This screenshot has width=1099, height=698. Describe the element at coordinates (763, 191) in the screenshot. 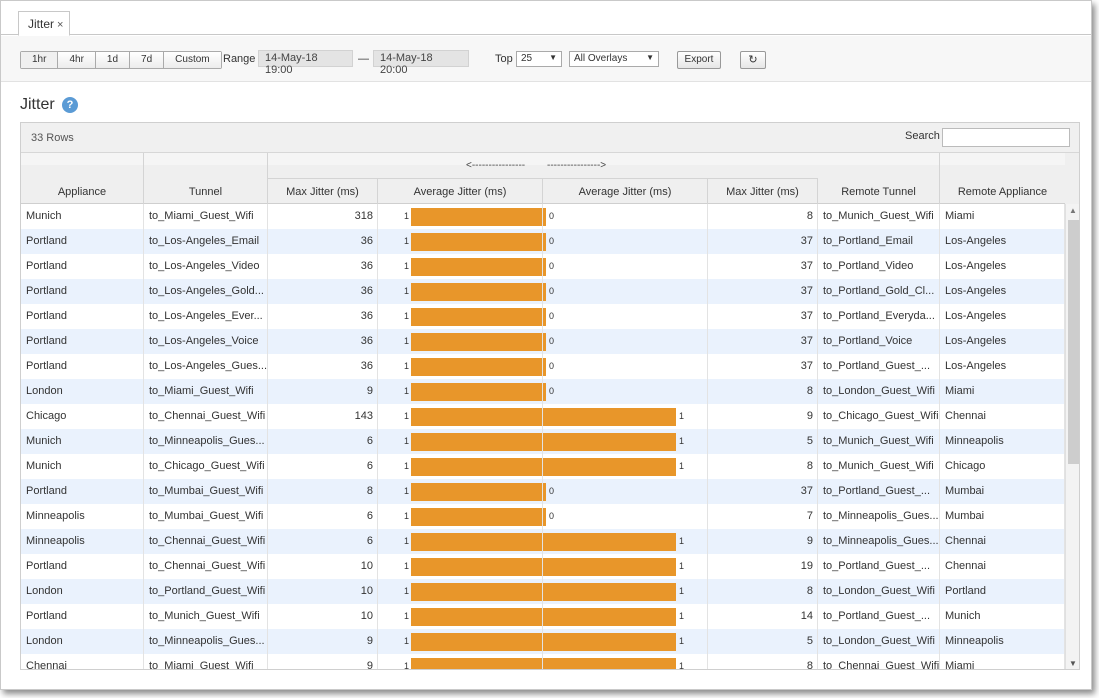

I see `column-max-jitter-remote: Max Jitter (ms)` at that location.